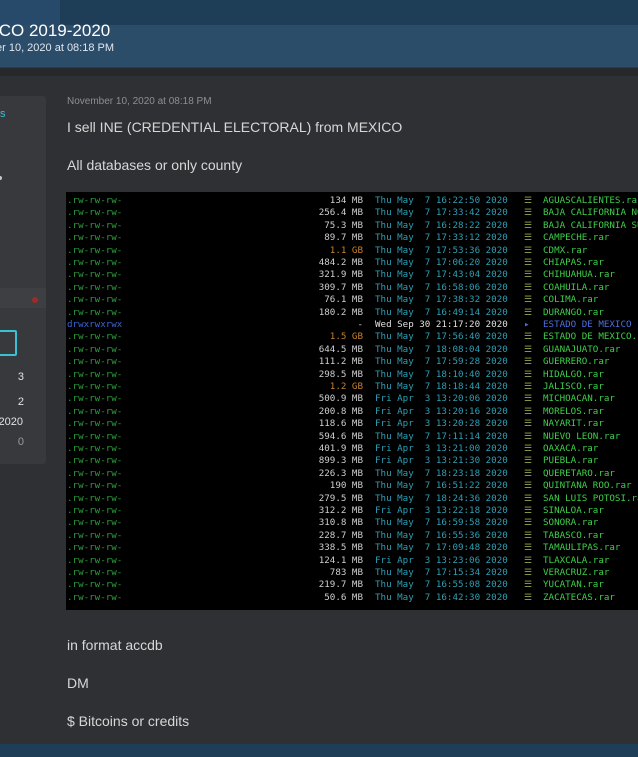  I want to click on file-name: BAJA CALIFORNIA NORTE.rar, so click(590, 213).